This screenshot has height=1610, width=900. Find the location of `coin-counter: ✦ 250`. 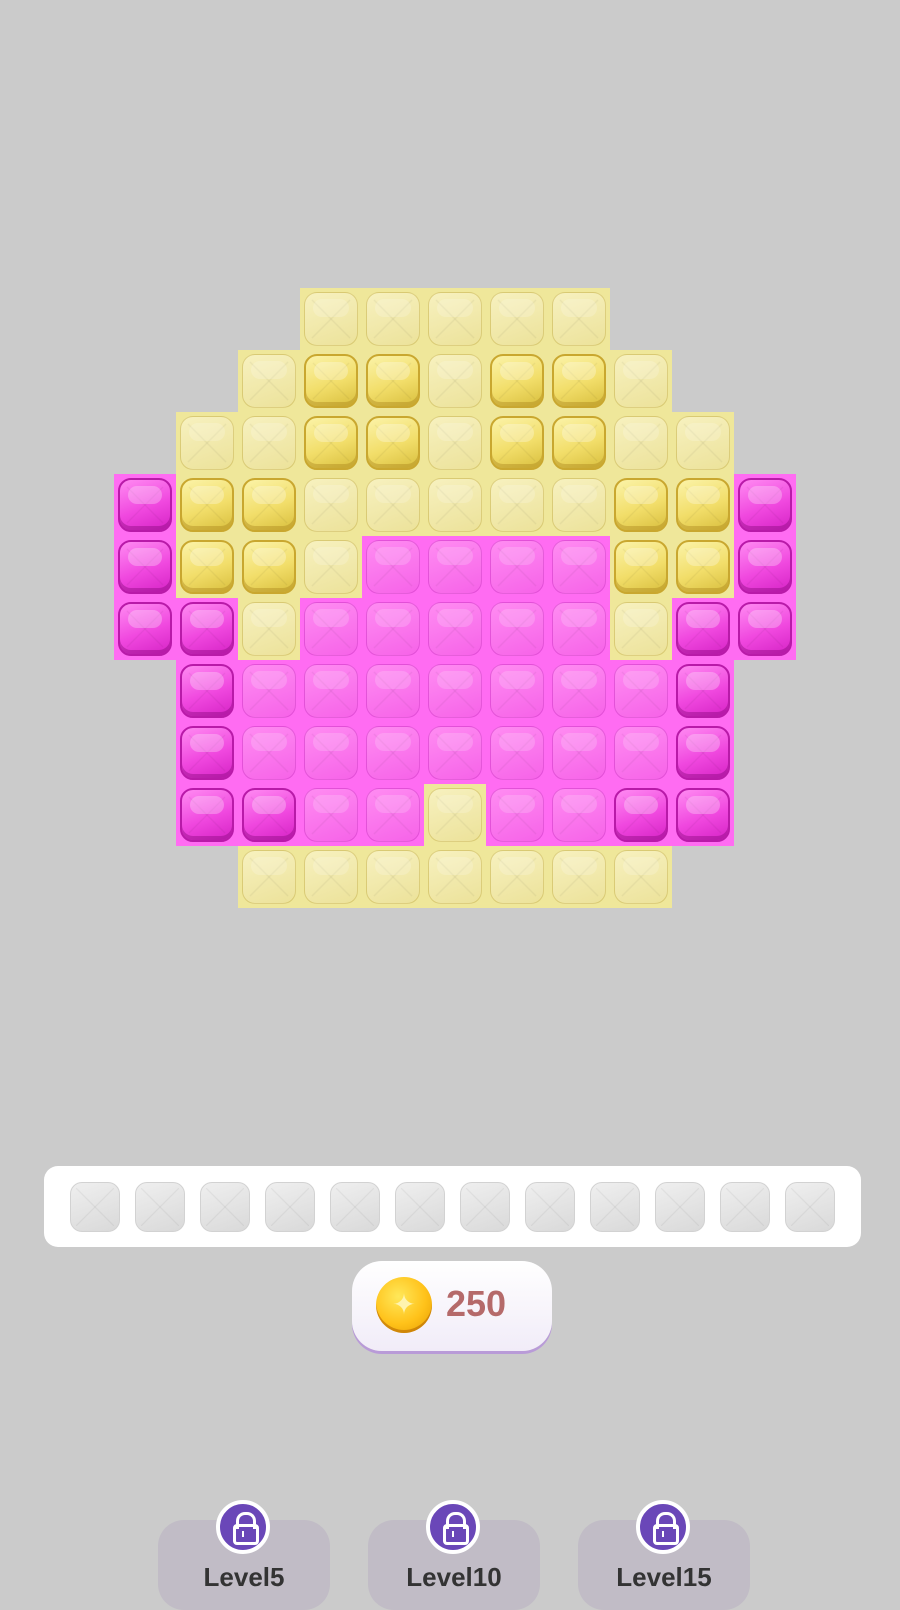

coin-counter: ✦ 250 is located at coordinates (452, 1306).